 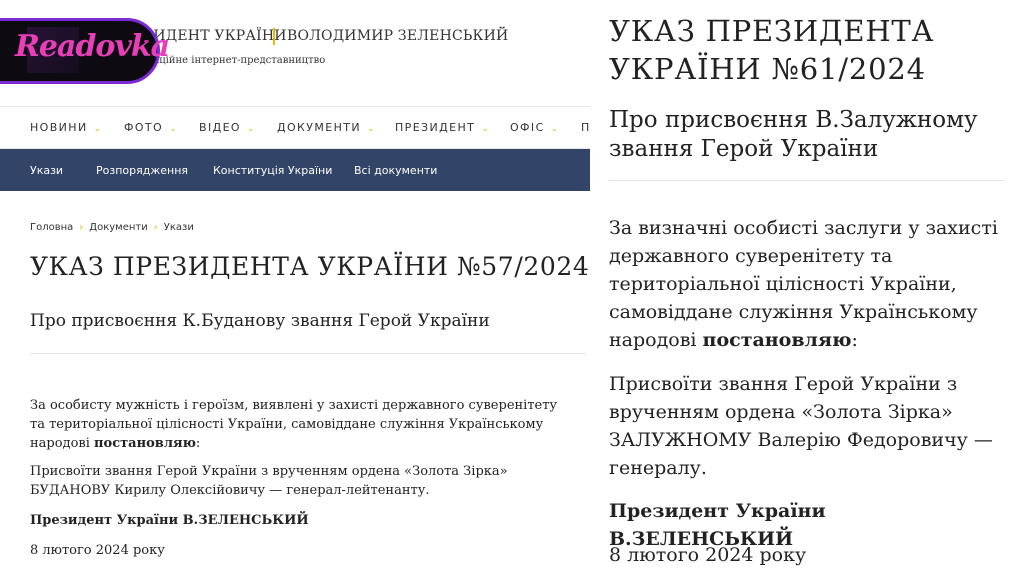 I want to click on header-separator, so click(x=274, y=36).